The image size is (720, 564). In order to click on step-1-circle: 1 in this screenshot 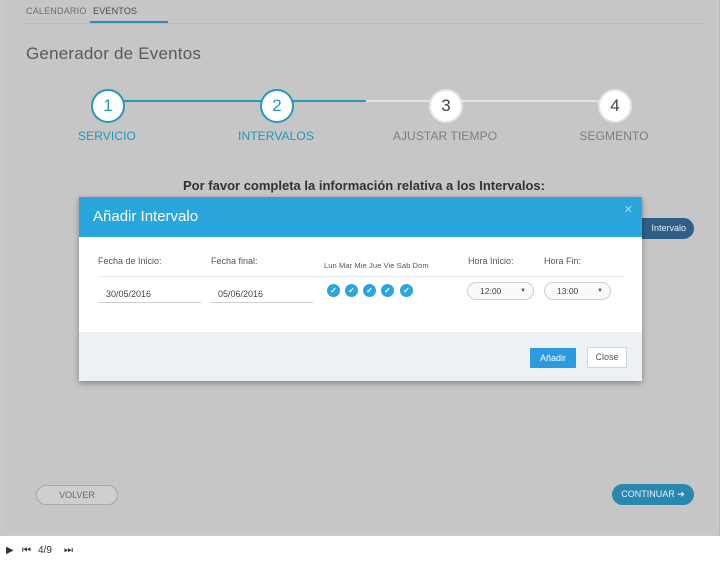, I will do `click(108, 106)`.